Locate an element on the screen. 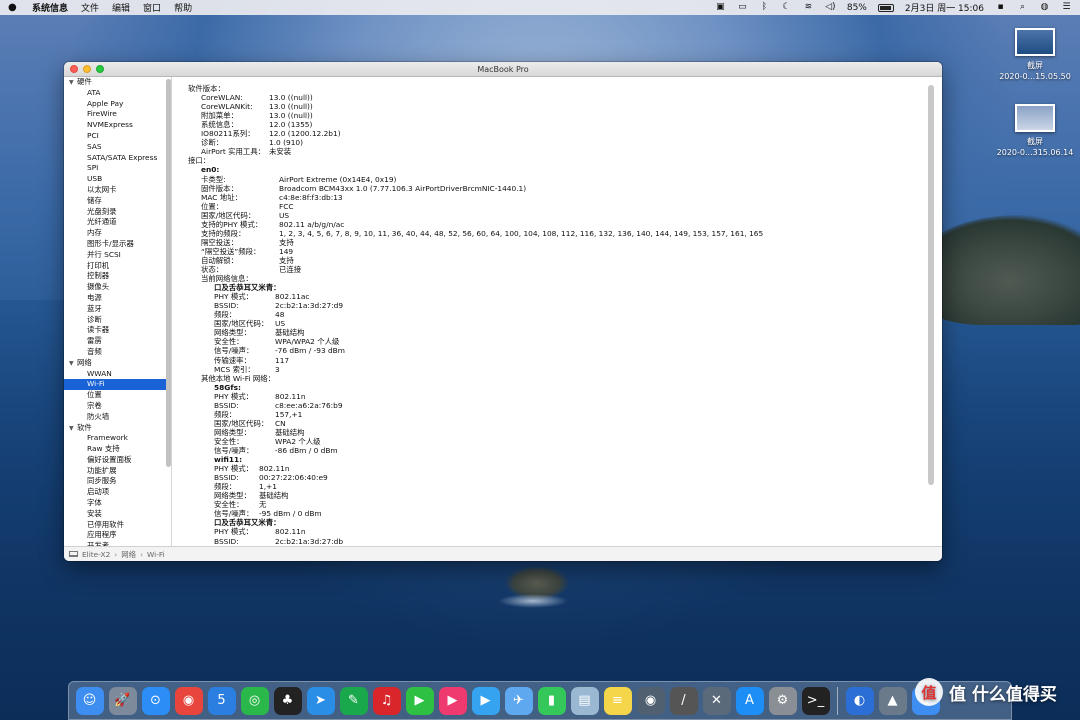  spotlight-search-icon: ⌕ is located at coordinates (1022, 7).